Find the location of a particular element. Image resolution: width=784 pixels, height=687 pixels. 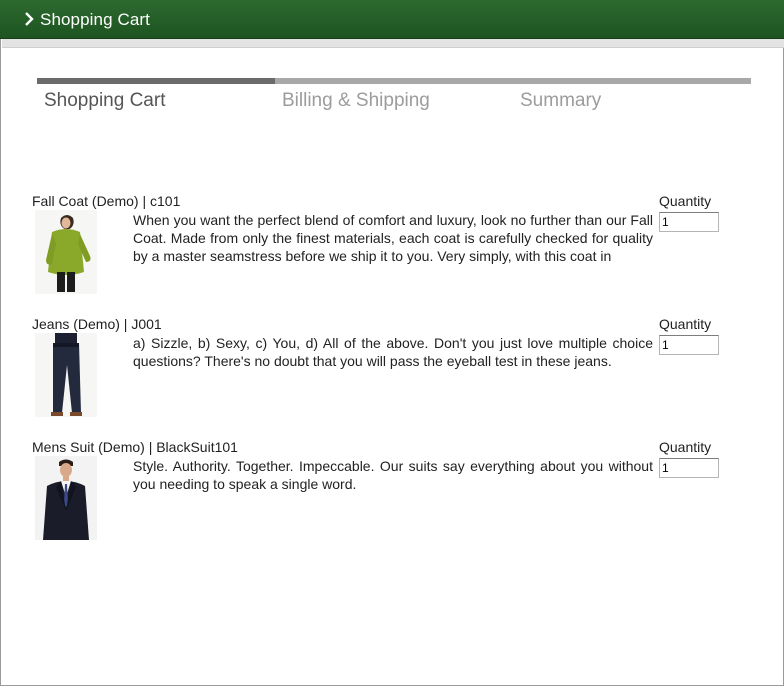

product-name: Mens Suit (Demo) | BlackSuit101 is located at coordinates (135, 447).